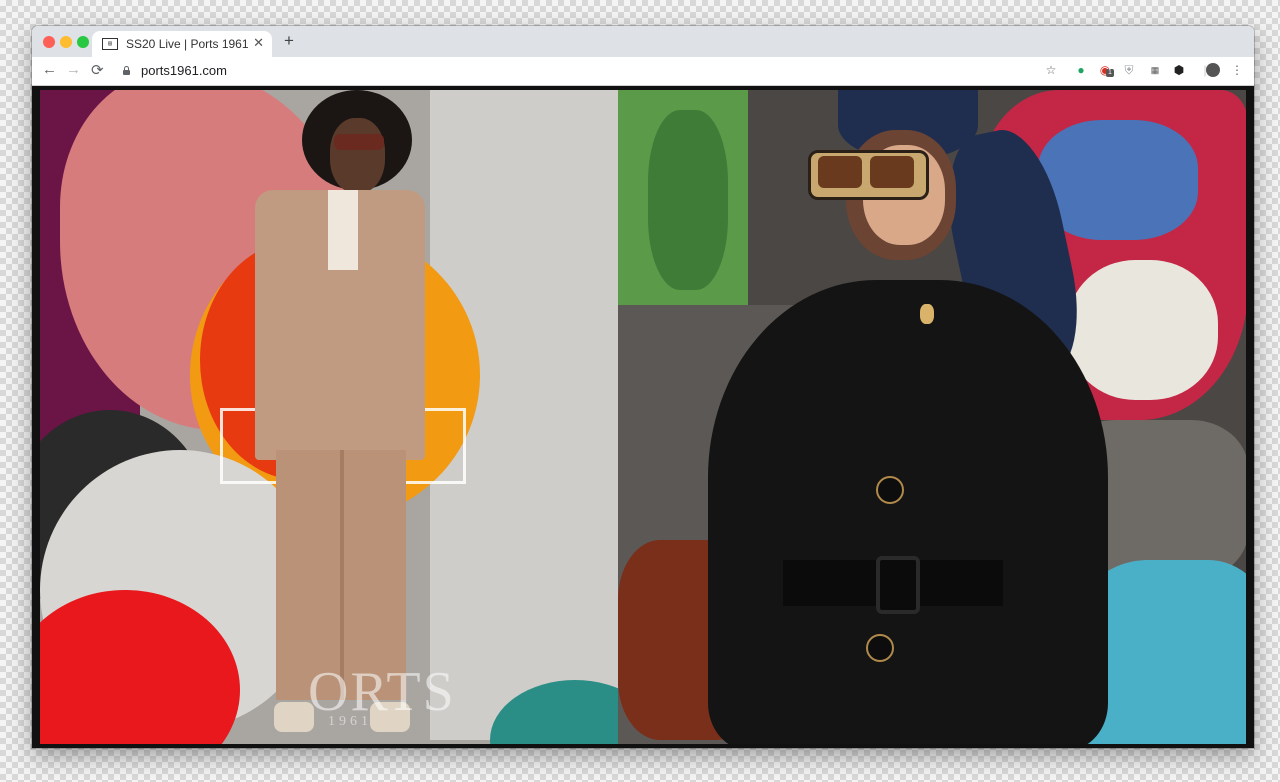 The width and height of the screenshot is (1280, 782). What do you see at coordinates (258, 43) in the screenshot?
I see `close-tab-icon: ✕` at bounding box center [258, 43].